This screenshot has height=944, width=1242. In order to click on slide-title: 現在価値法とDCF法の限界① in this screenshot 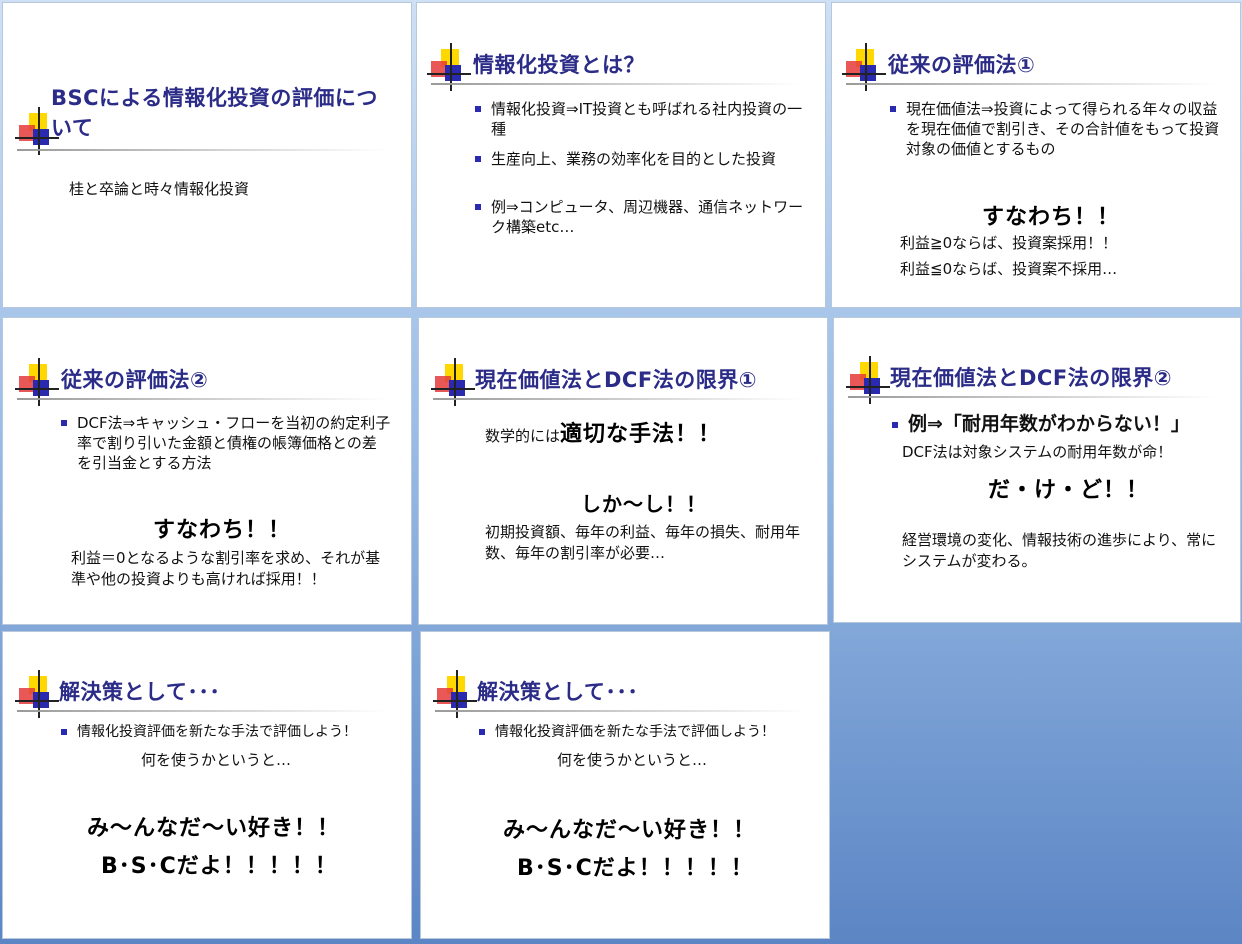, I will do `click(616, 380)`.